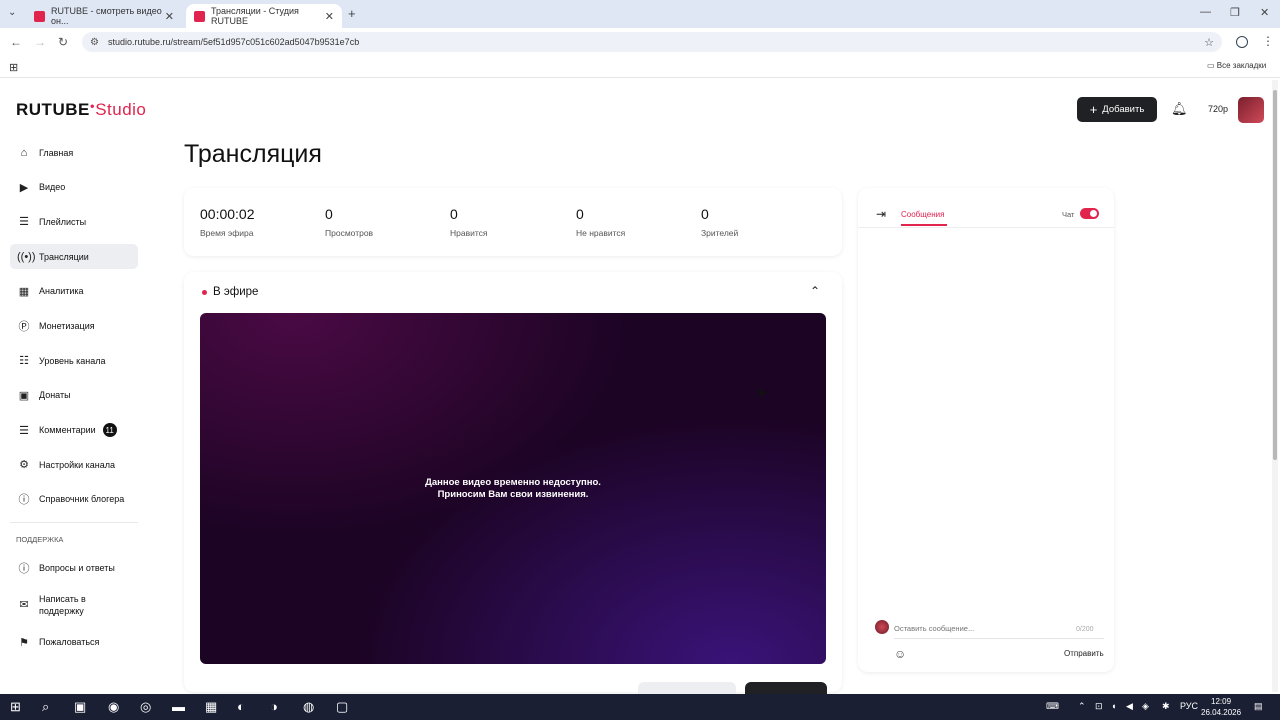  I want to click on chevron-up-icon: ⌃, so click(815, 291).